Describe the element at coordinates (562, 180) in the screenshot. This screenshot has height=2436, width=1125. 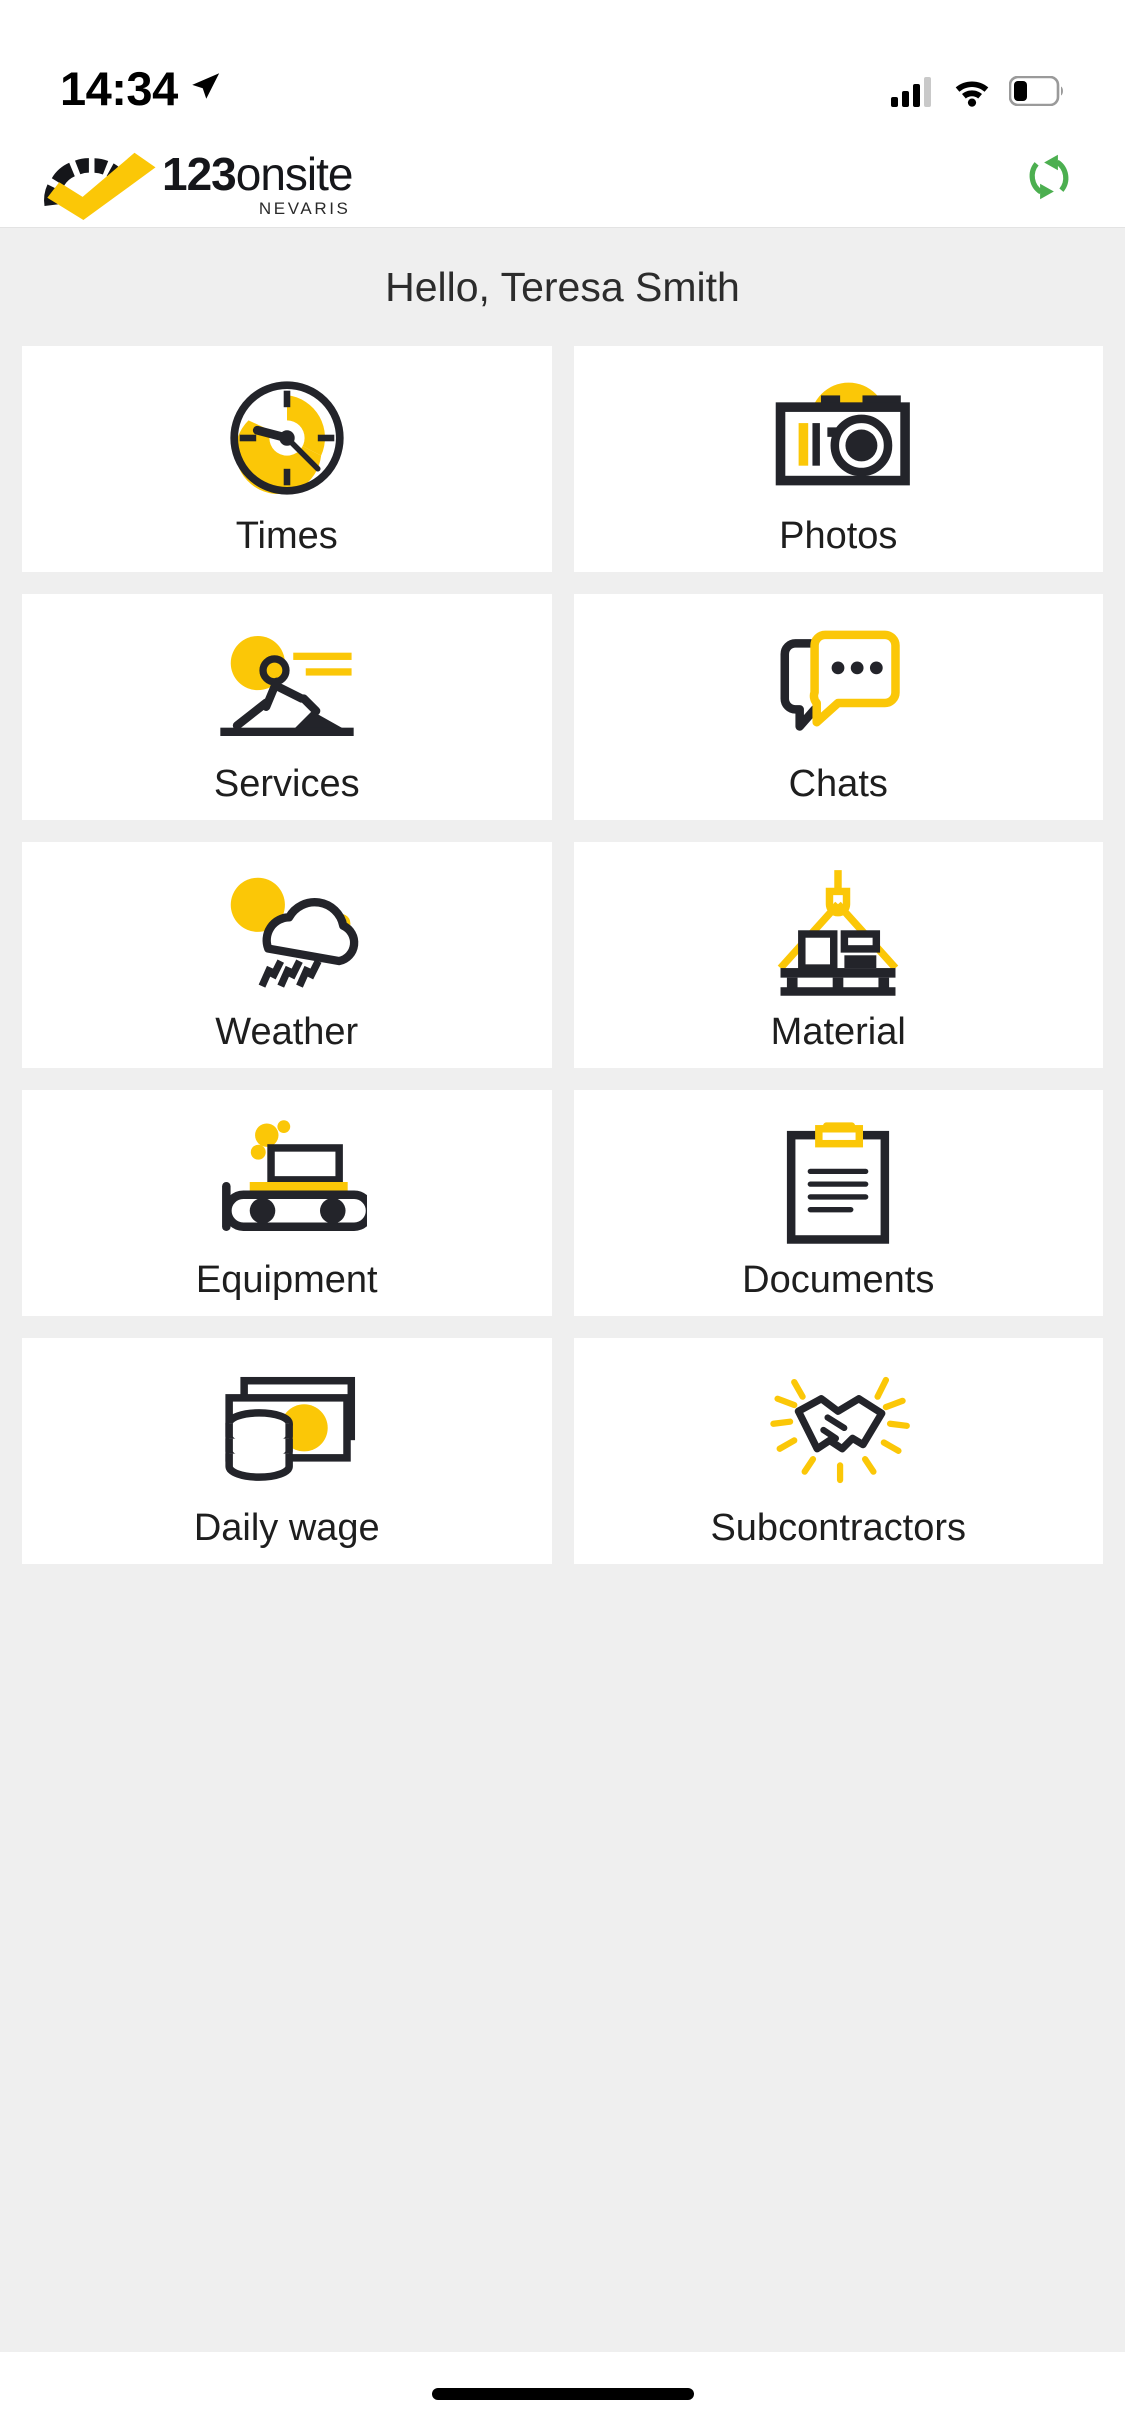
I see `app-header: 123onsite NEVARIS` at that location.